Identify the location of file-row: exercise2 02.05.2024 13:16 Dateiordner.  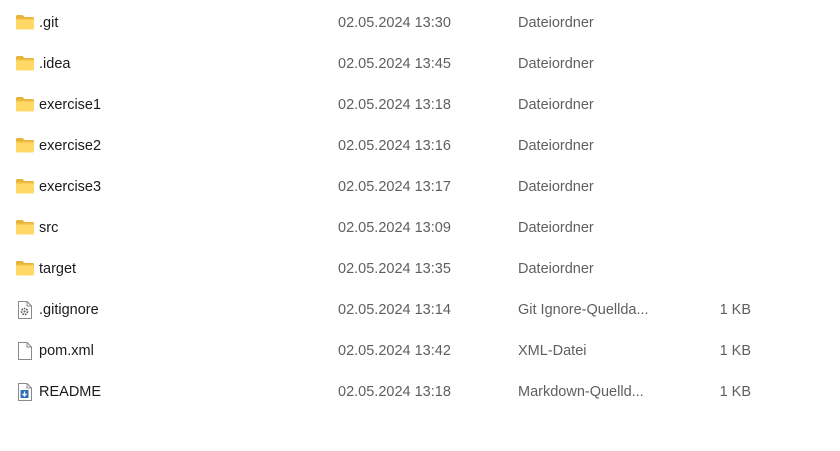
(420, 145).